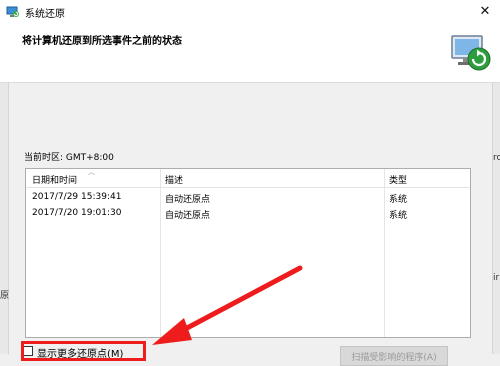 The width and height of the screenshot is (500, 366). What do you see at coordinates (227, 305) in the screenshot?
I see `annotation-arrow-icon` at bounding box center [227, 305].